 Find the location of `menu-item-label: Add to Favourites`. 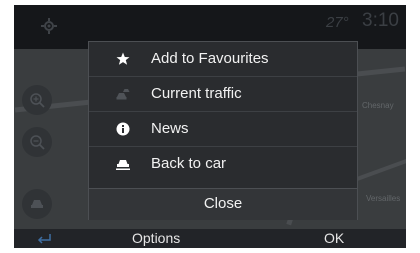

menu-item-label: Add to Favourites is located at coordinates (210, 58).